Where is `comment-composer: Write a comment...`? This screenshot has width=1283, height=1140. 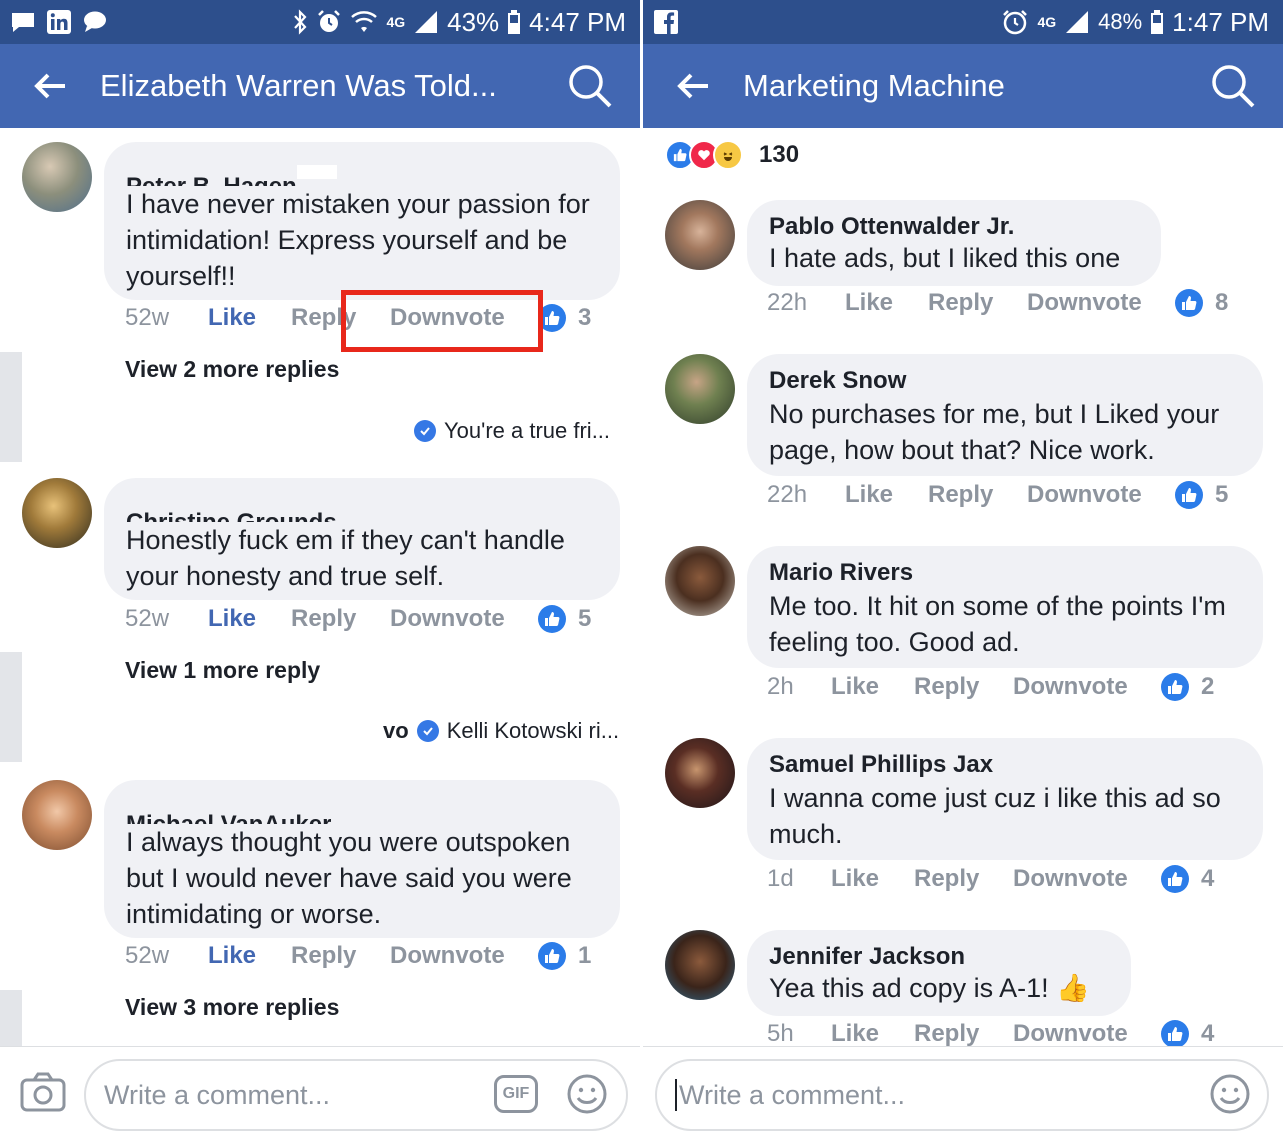 comment-composer: Write a comment... is located at coordinates (963, 1093).